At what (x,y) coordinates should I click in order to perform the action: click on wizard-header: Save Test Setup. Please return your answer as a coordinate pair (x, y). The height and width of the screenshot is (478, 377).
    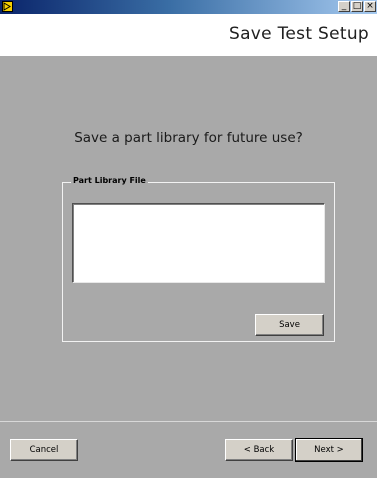
    Looking at the image, I should click on (188, 35).